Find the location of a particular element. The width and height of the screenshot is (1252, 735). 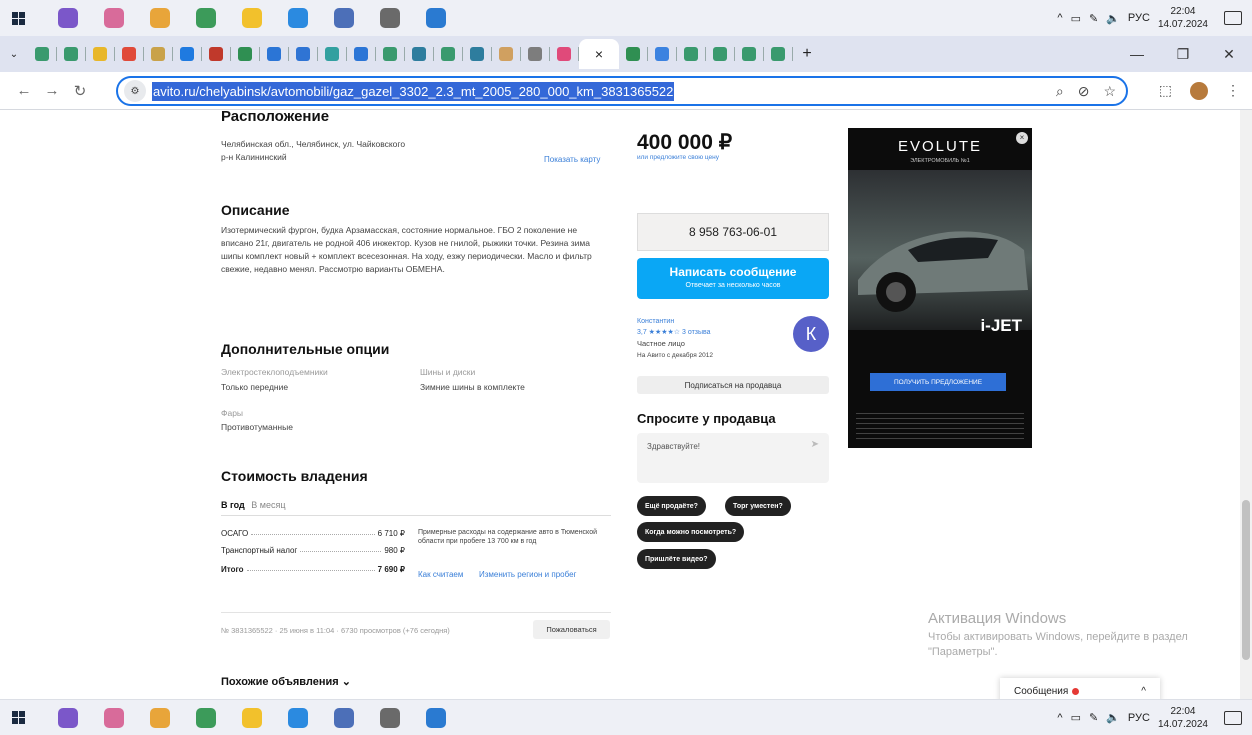

menu-icon: ⋮ is located at coordinates (1233, 90).